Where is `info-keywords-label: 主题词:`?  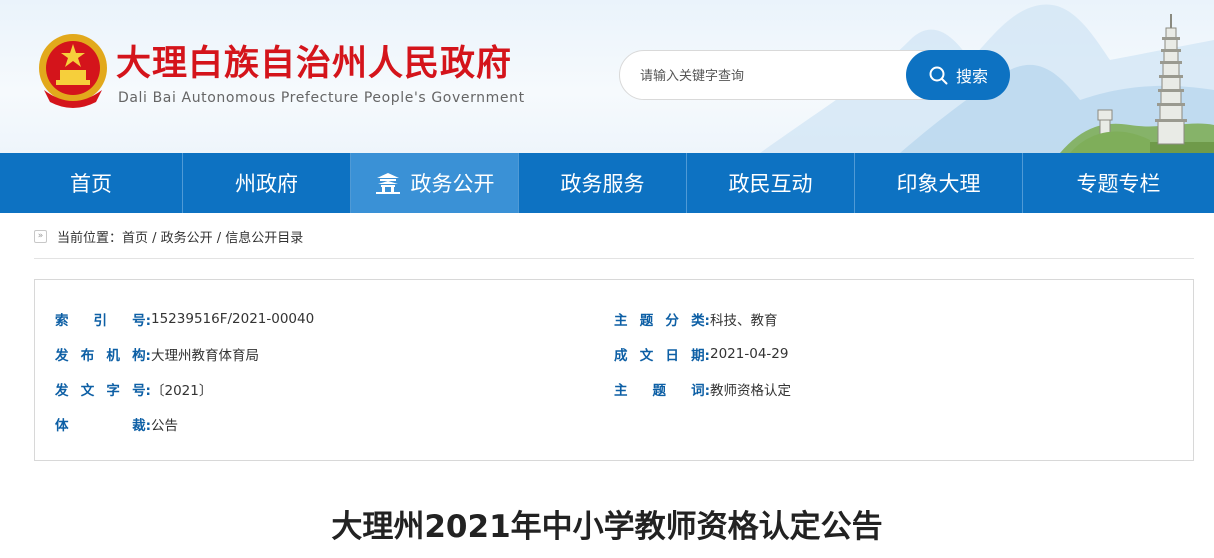
info-keywords-label: 主题词: is located at coordinates (662, 391).